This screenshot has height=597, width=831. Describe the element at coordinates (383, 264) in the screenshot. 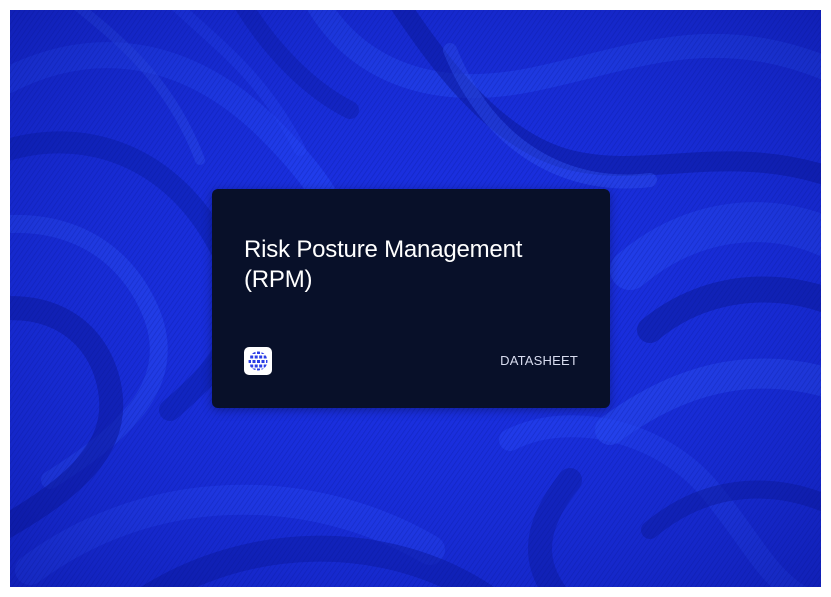

I see `card-title: Risk Posture Management (RPM)` at that location.